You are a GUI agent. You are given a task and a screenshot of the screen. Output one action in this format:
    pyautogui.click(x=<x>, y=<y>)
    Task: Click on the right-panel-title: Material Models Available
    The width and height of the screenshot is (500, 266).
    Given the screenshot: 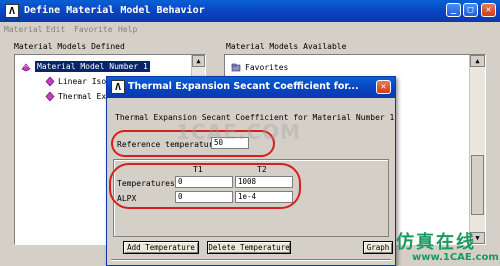 What is the action you would take?
    pyautogui.click(x=286, y=46)
    